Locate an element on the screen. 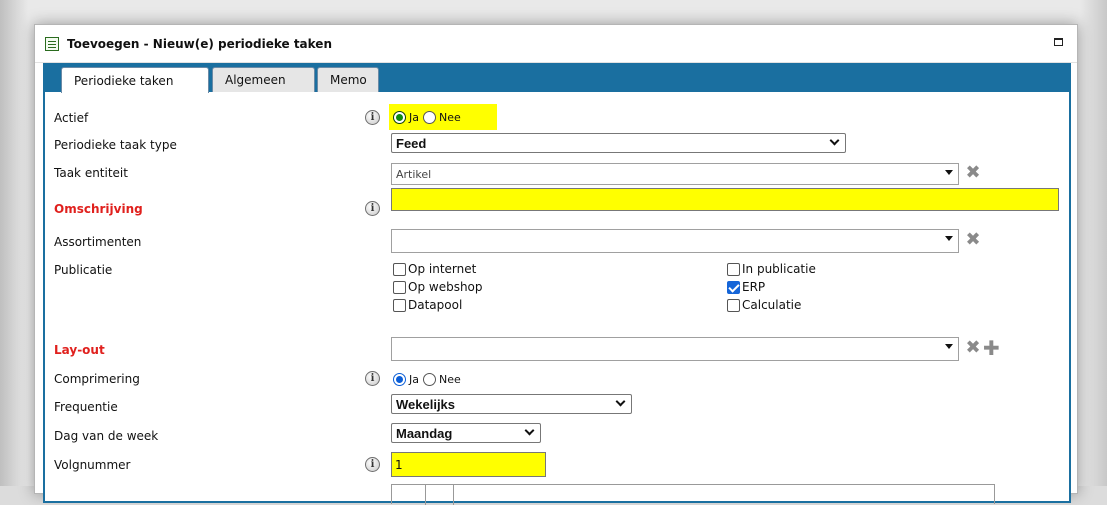  datapool-label: Datapool is located at coordinates (435, 305).